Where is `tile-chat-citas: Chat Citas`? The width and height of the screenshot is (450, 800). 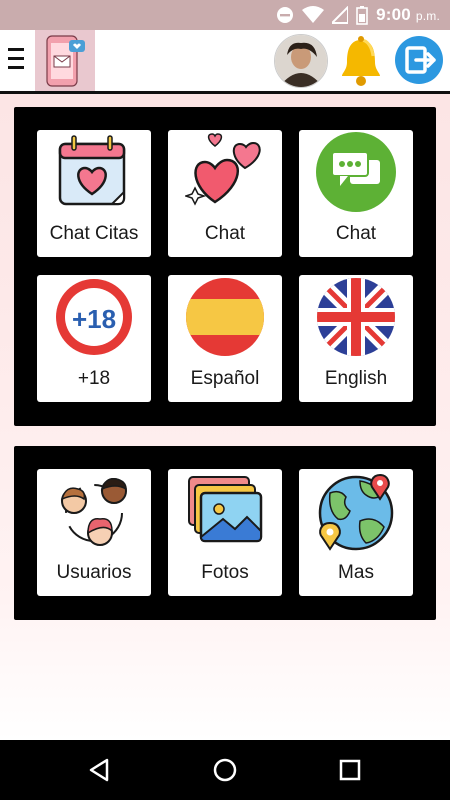
tile-chat-citas: Chat Citas is located at coordinates (94, 193).